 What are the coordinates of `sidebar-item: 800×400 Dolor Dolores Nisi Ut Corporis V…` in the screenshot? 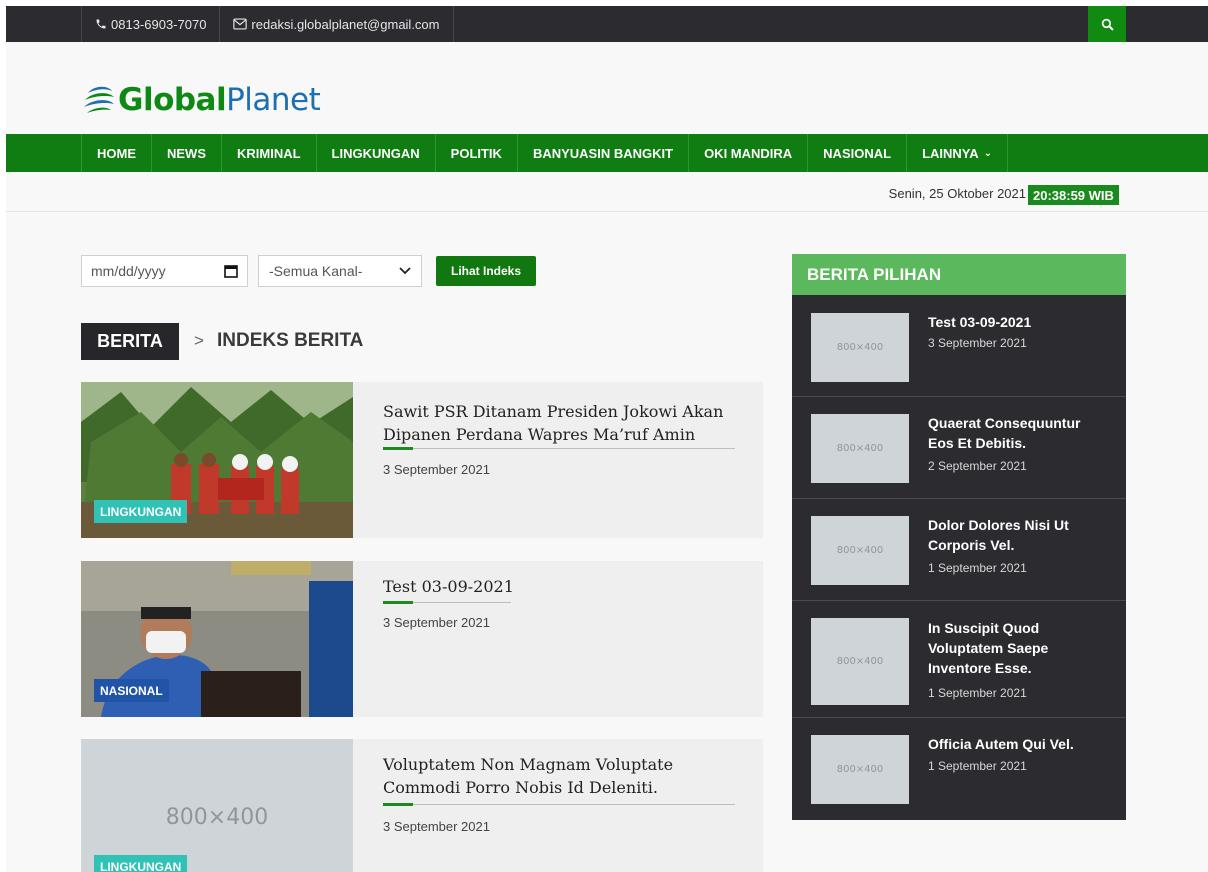 It's located at (959, 550).